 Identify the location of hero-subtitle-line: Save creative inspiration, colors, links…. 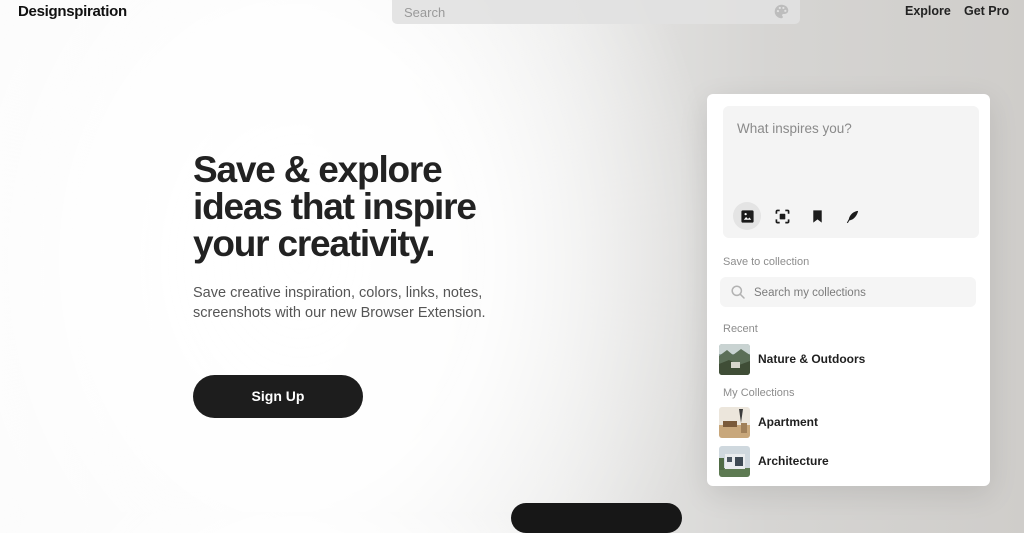
(338, 293).